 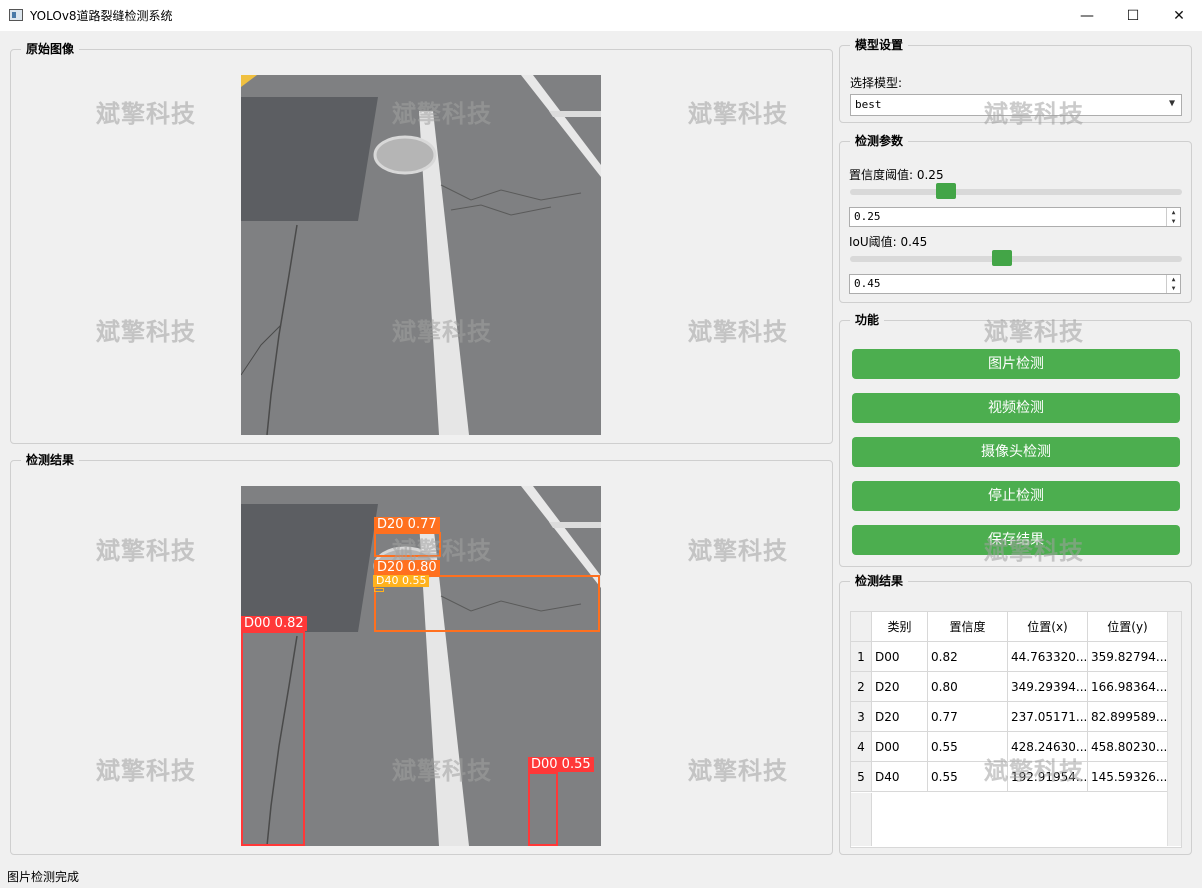 I want to click on model-select: best ▼, so click(x=1016, y=105).